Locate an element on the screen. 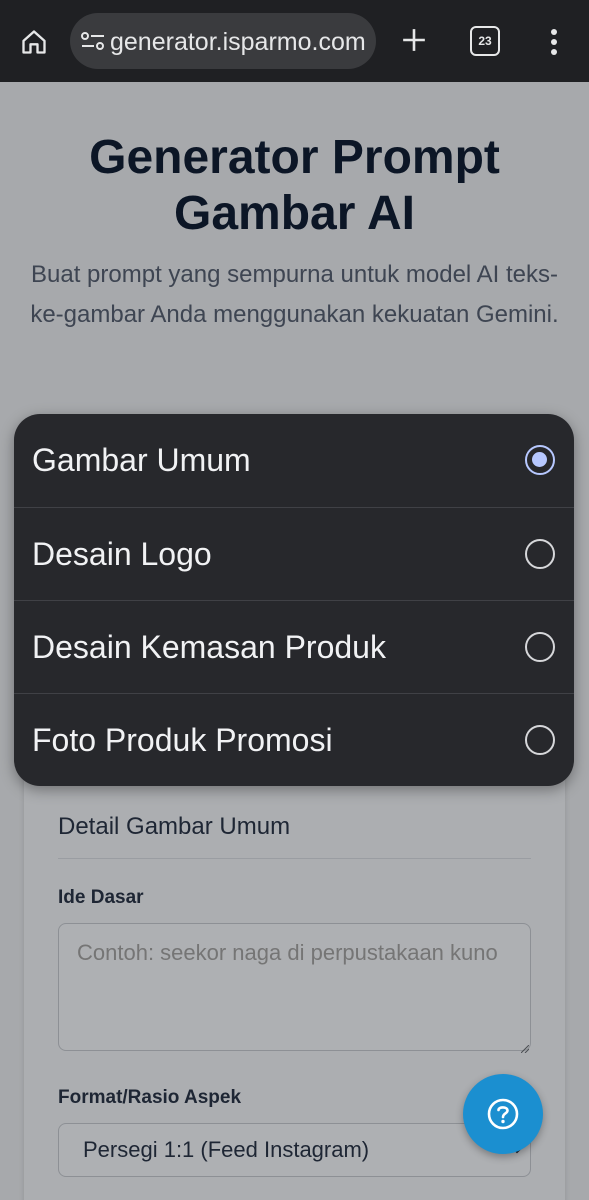 The height and width of the screenshot is (1200, 589). menu-option-desain-logo: Desain Logo is located at coordinates (294, 553).